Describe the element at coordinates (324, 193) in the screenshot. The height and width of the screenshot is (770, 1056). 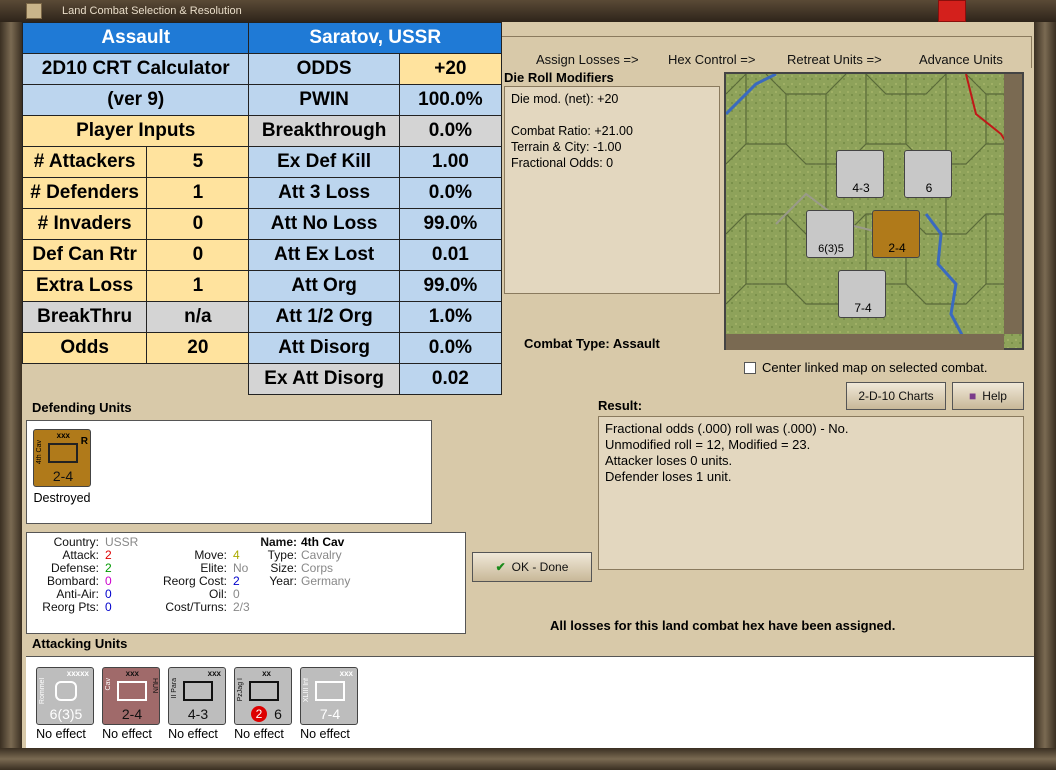
I see `result-label: Att 3 Loss` at that location.